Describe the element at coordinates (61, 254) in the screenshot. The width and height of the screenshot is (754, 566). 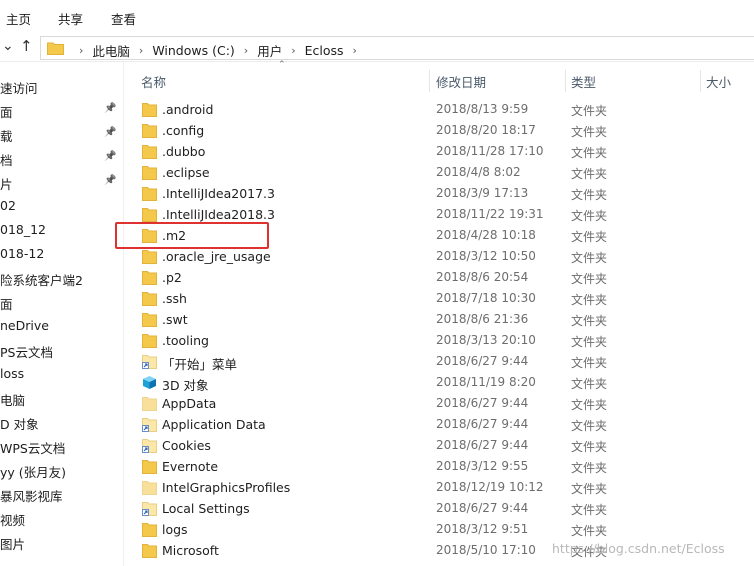
I see `nav-item: 018-12` at that location.